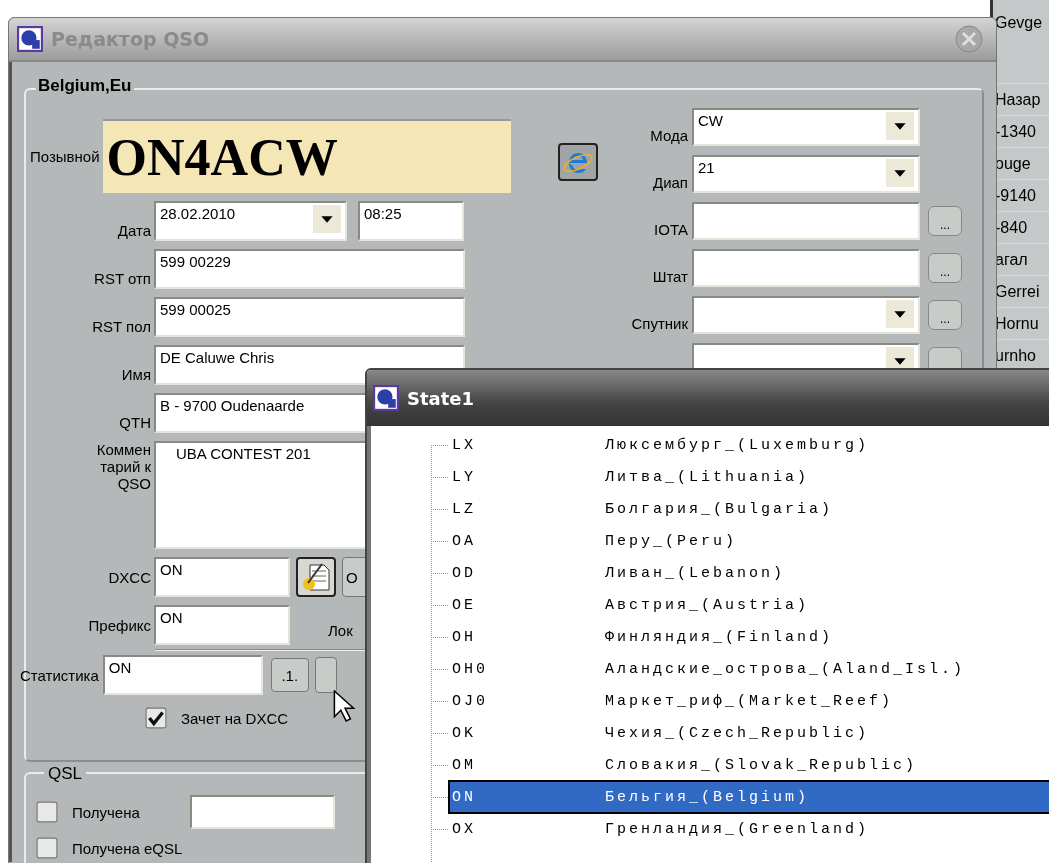 The width and height of the screenshot is (1049, 863). I want to click on callsign-field: ON4ACW, so click(306, 156).